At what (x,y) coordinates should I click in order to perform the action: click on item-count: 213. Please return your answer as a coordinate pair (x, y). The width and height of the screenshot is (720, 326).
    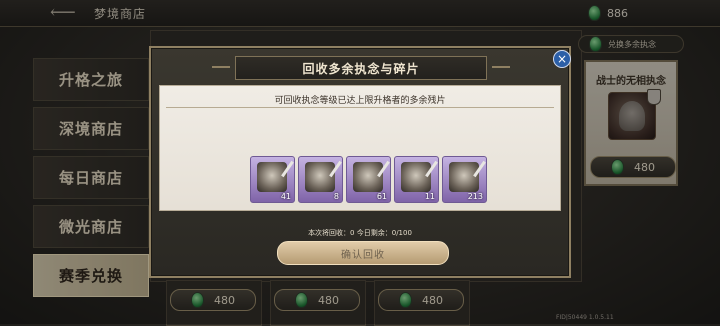
    Looking at the image, I should click on (475, 196).